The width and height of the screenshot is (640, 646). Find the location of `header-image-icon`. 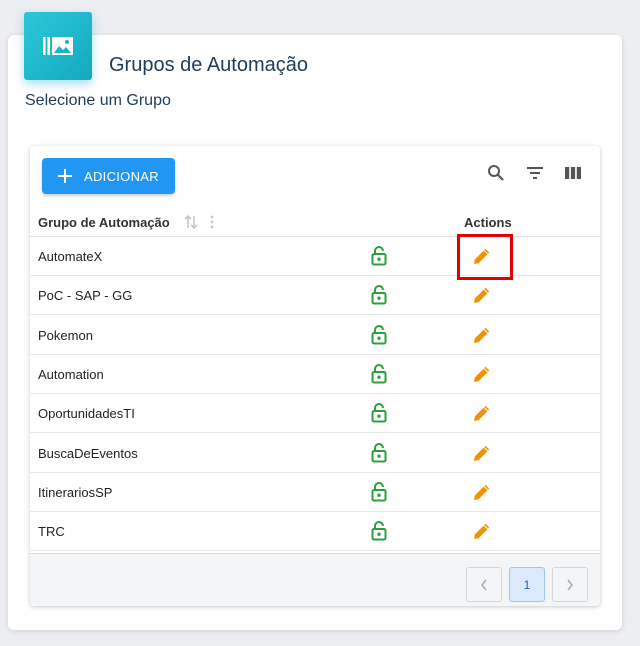

header-image-icon is located at coordinates (58, 46).